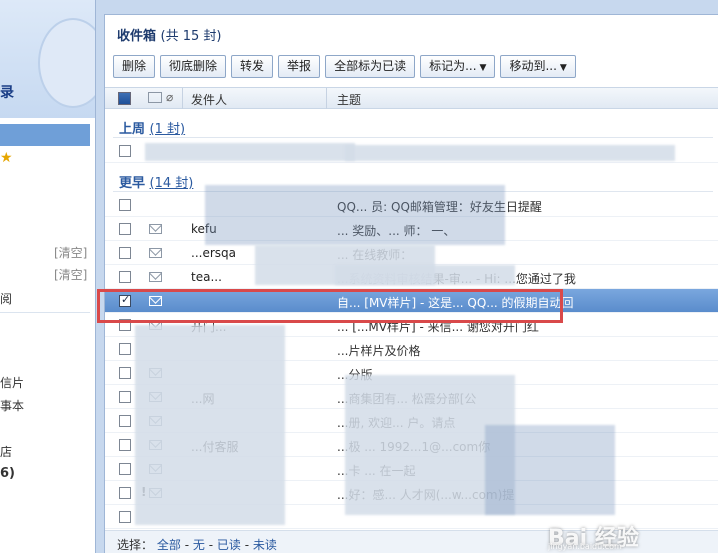  I want to click on attachment-icon: ⌀, so click(169, 97).